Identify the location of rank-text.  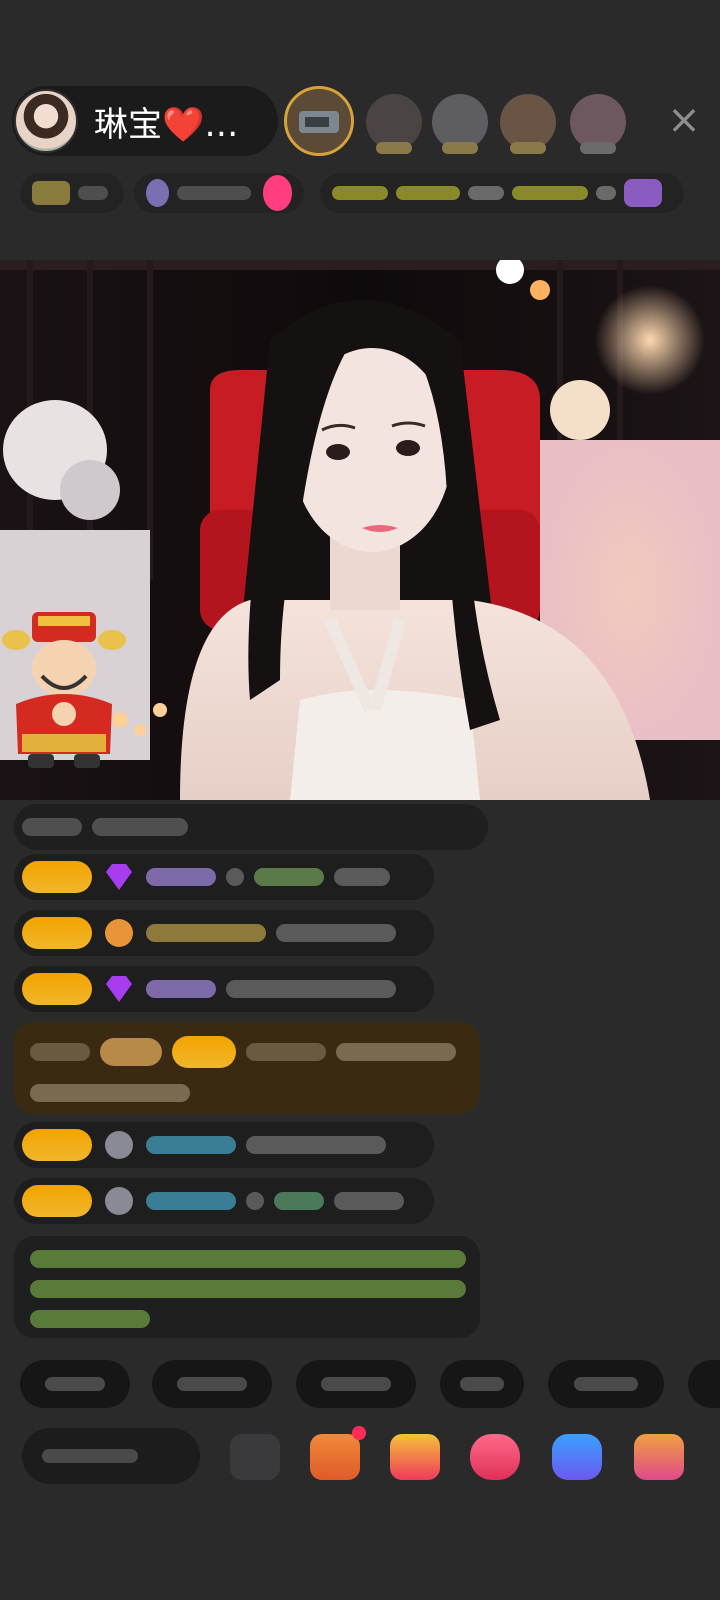
(93, 193).